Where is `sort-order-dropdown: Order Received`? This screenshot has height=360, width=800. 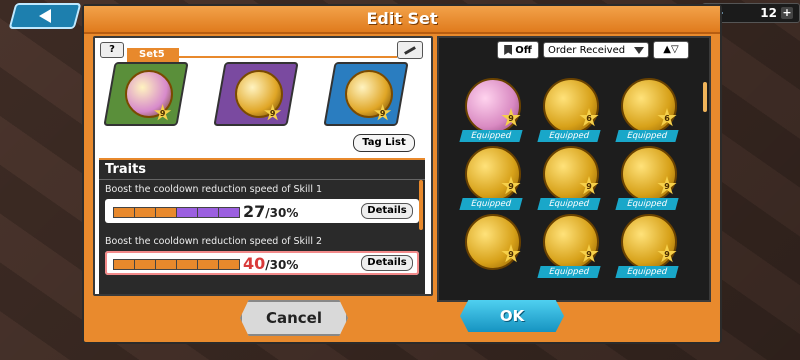
sort-order-dropdown: Order Received is located at coordinates (596, 50).